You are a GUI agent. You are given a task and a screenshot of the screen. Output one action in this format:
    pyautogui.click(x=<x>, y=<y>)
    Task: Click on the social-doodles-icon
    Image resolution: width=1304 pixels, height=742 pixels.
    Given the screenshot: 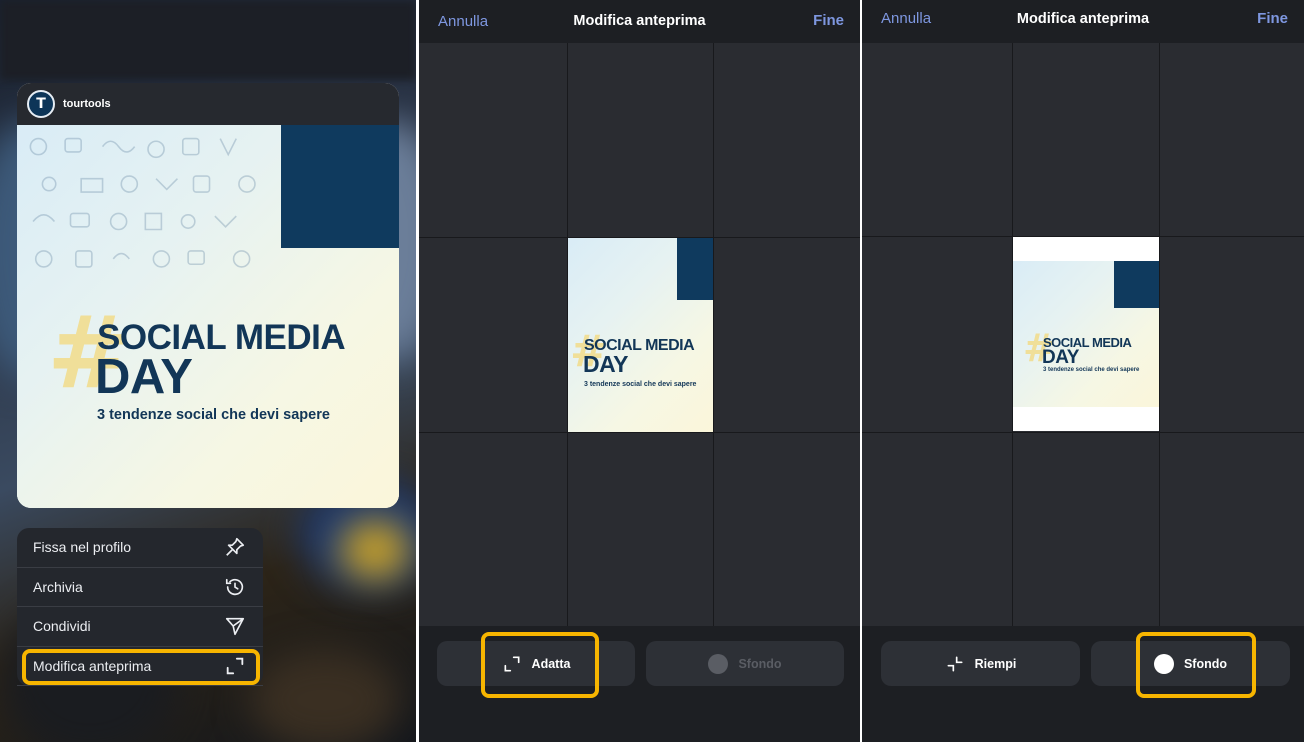 What is the action you would take?
    pyautogui.click(x=142, y=202)
    